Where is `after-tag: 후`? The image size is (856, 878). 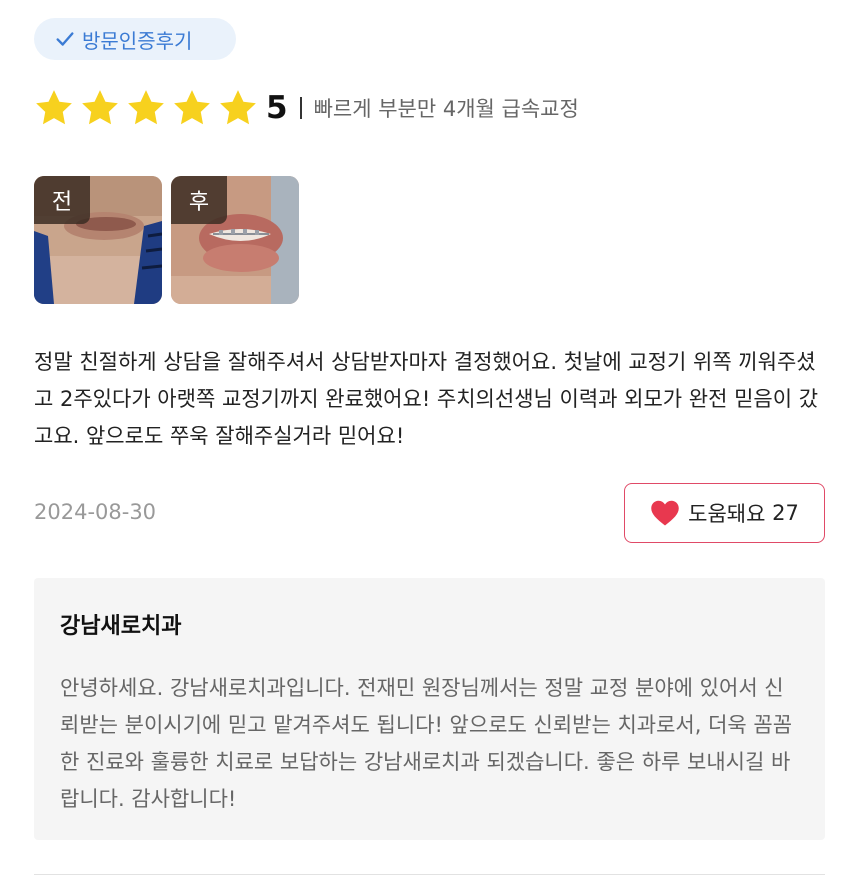
after-tag: 후 is located at coordinates (199, 200).